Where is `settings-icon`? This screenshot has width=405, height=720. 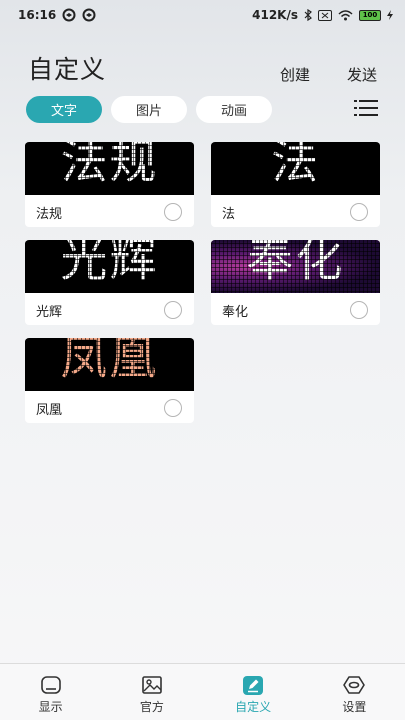 settings-icon is located at coordinates (354, 685).